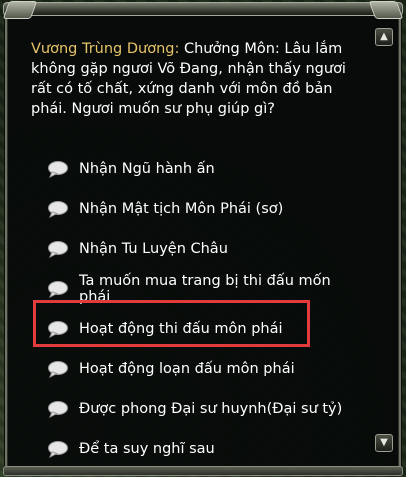 This screenshot has height=477, width=406. I want to click on option-label: Được phong Đại sư huynh(Đại sư tỷ), so click(211, 409).